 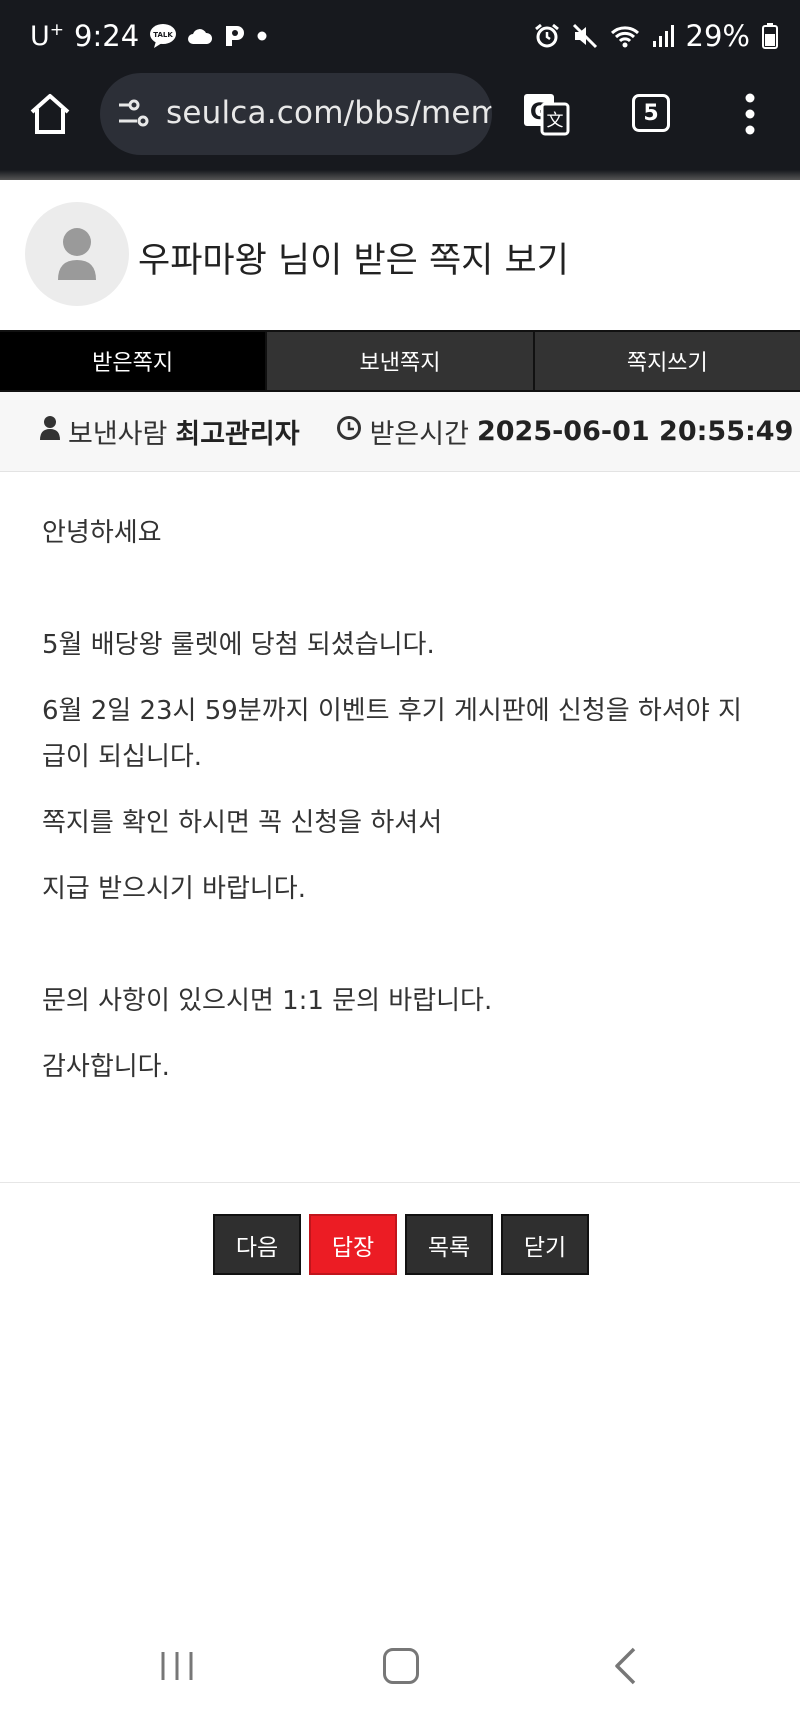 What do you see at coordinates (400, 175) in the screenshot?
I see `toolbar-shadow` at bounding box center [400, 175].